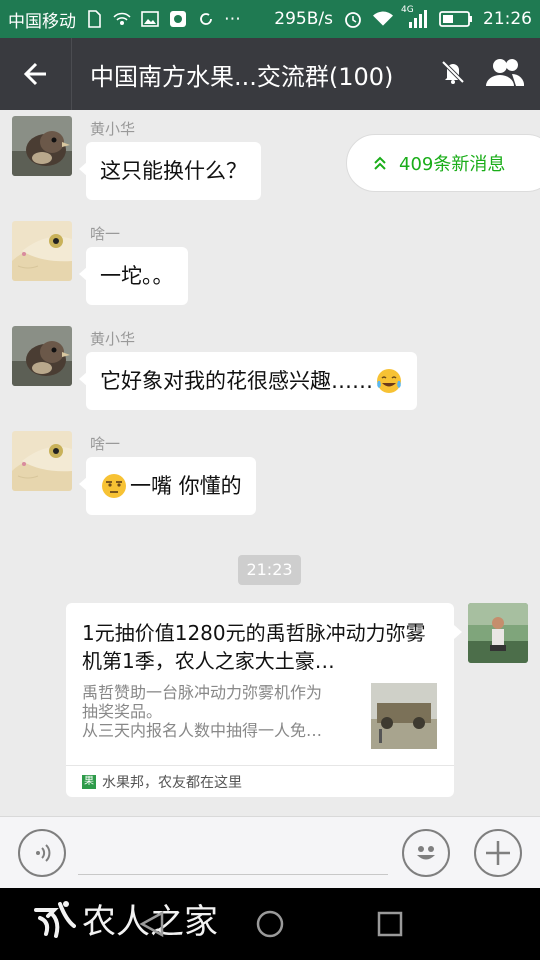  What do you see at coordinates (42, 21) in the screenshot?
I see `carrier-name: 中国移动` at bounding box center [42, 21].